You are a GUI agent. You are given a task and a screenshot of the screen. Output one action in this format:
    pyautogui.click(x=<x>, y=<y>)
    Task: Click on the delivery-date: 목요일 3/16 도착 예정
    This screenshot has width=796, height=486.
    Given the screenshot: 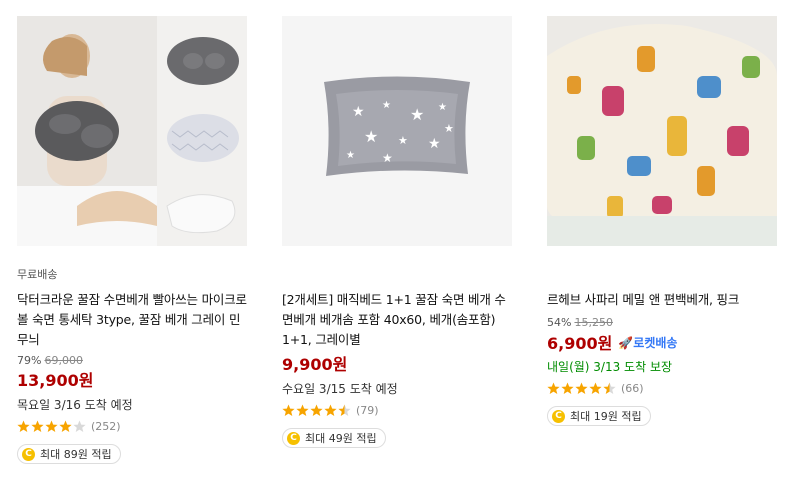 What is the action you would take?
    pyautogui.click(x=75, y=405)
    